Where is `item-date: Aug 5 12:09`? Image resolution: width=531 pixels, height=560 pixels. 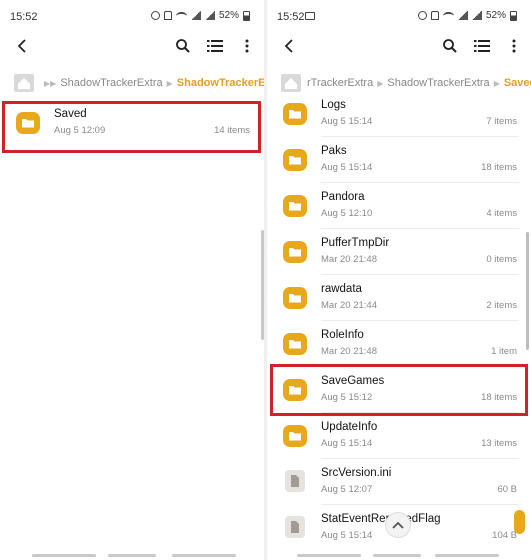 item-date: Aug 5 12:09 is located at coordinates (80, 130).